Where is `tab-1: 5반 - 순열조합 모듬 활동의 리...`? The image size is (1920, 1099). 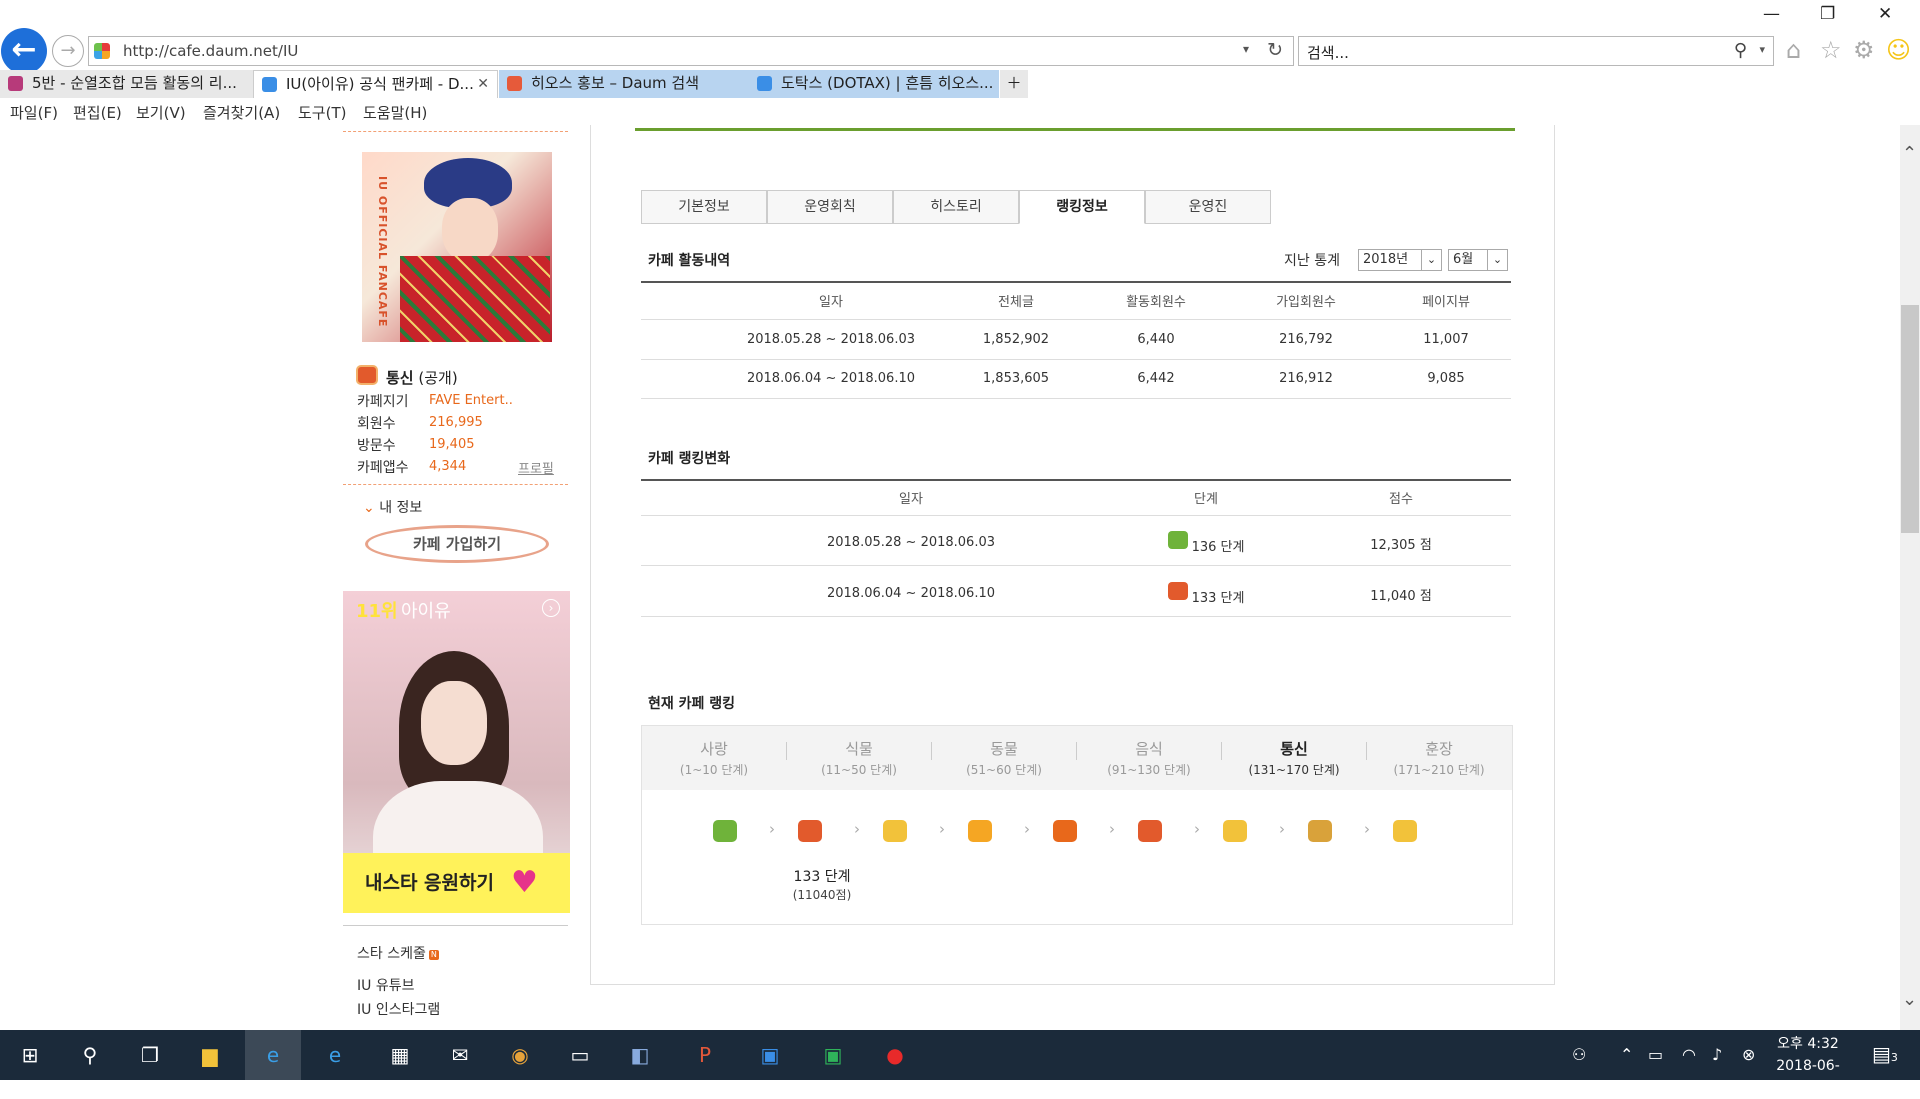
tab-1: 5반 - 순열조합 모듬 활동의 리... is located at coordinates (126, 84).